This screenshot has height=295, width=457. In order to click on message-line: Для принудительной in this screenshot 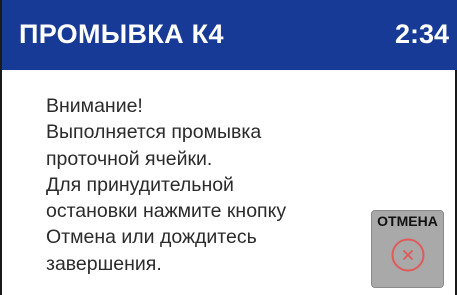, I will do `click(140, 184)`.